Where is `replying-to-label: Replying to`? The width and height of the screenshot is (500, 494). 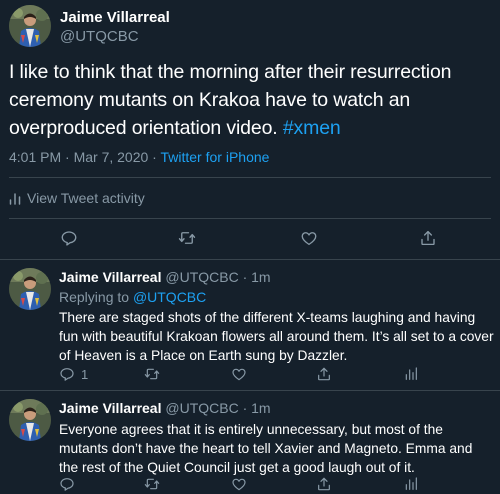 replying-to-label: Replying to is located at coordinates (96, 297).